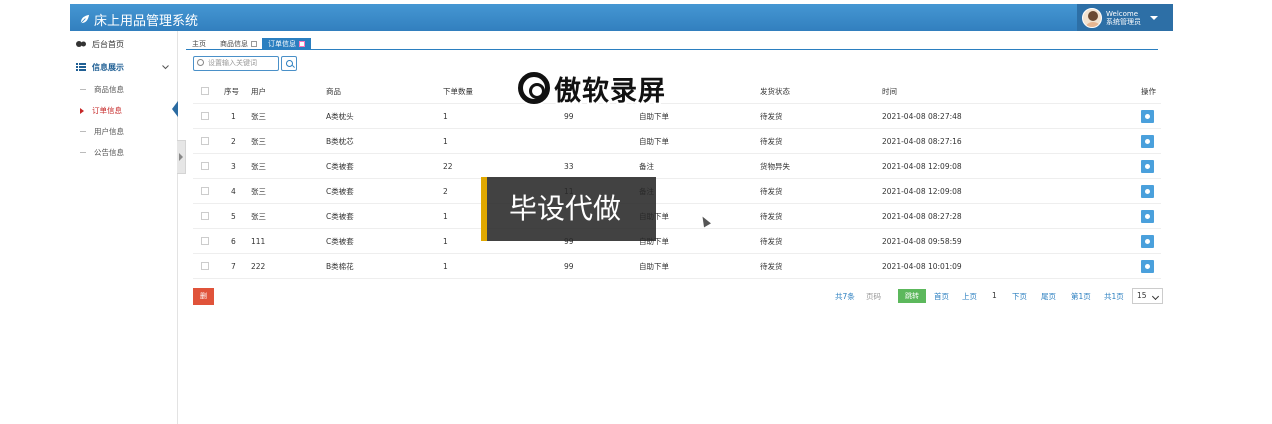 The image size is (1272, 424). Describe the element at coordinates (889, 91) in the screenshot. I see `column-header: 时间` at that location.